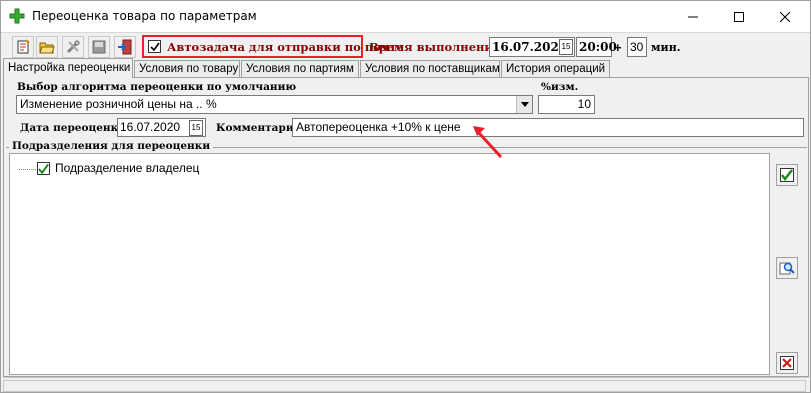 The height and width of the screenshot is (393, 811). I want to click on tree-item-checkbox, so click(43, 168).